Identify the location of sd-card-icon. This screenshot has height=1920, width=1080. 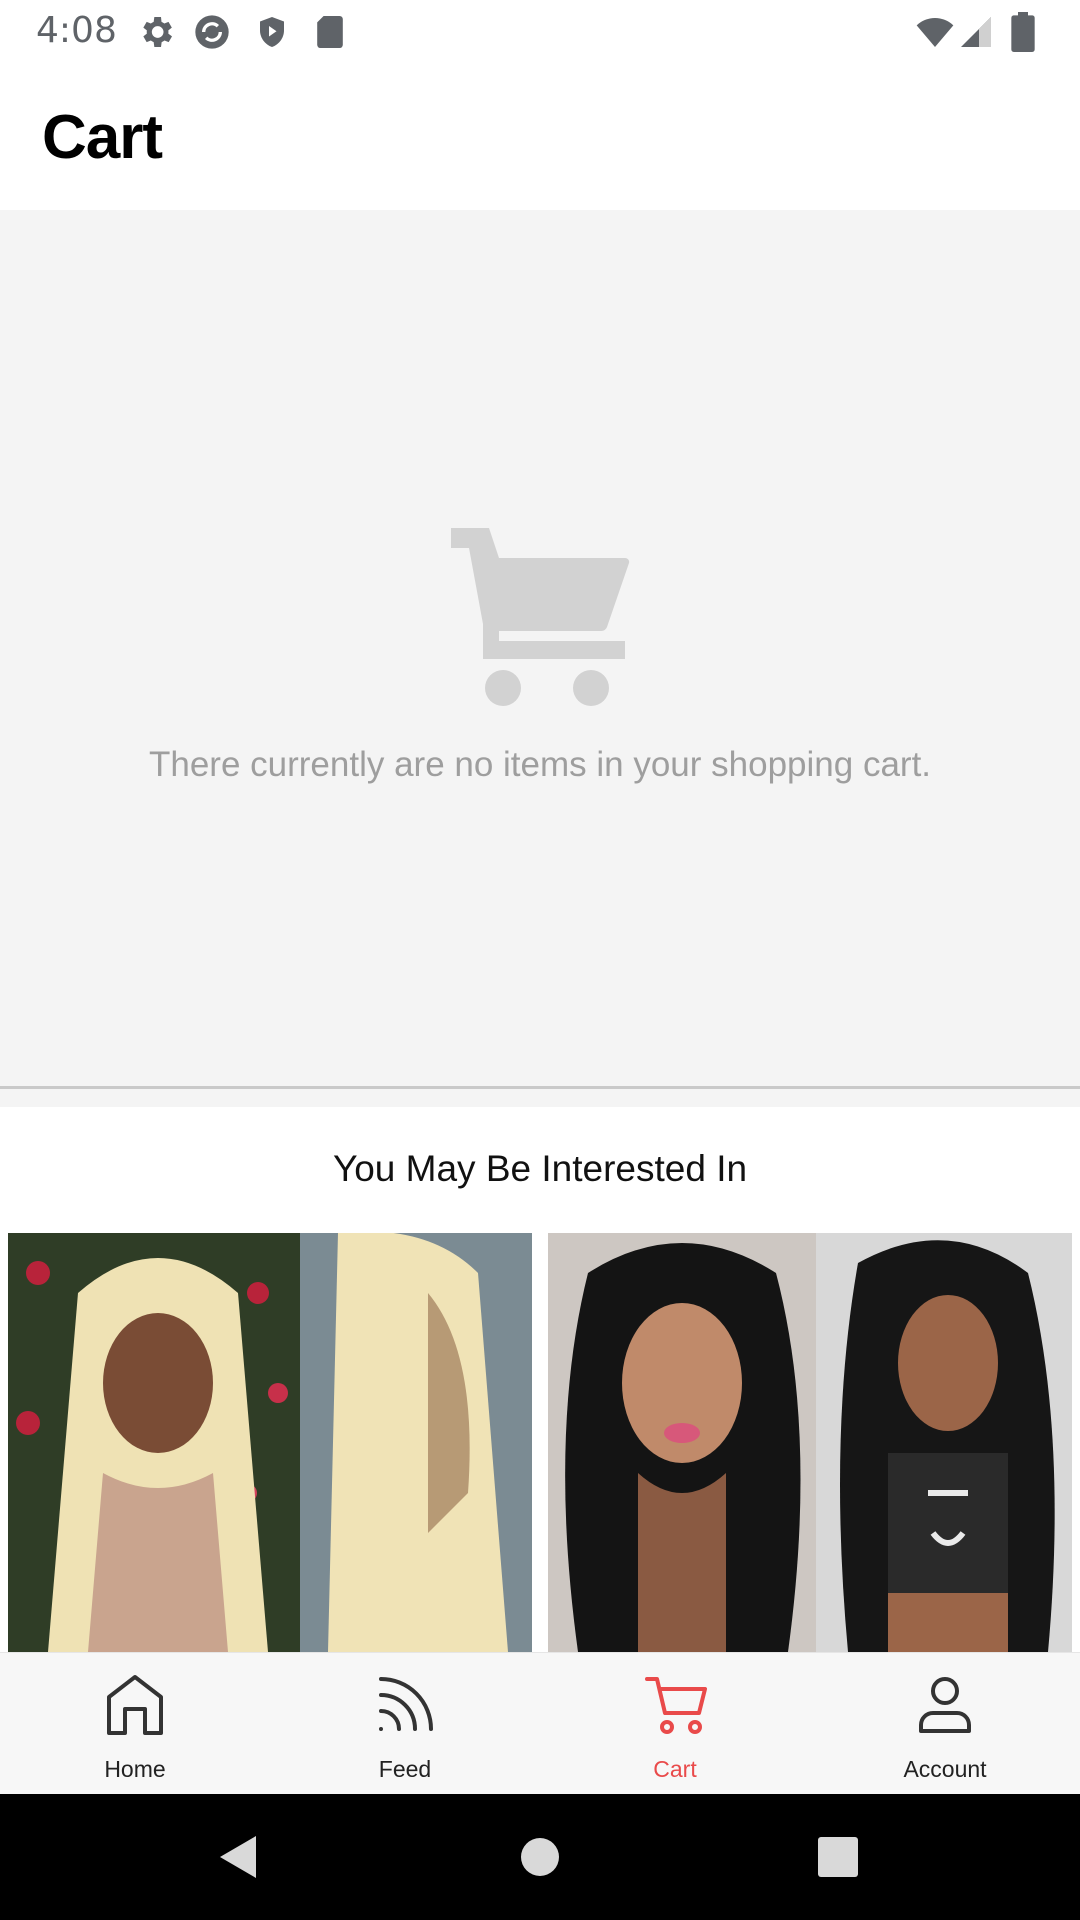
(330, 32).